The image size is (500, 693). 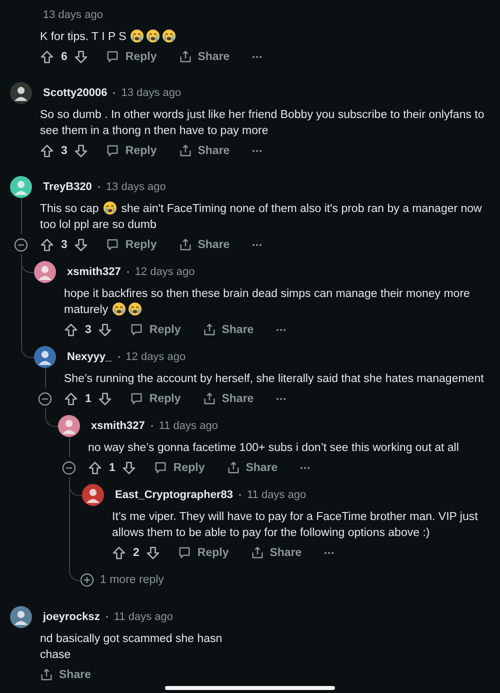 I want to click on username: TreyB320, so click(x=67, y=187).